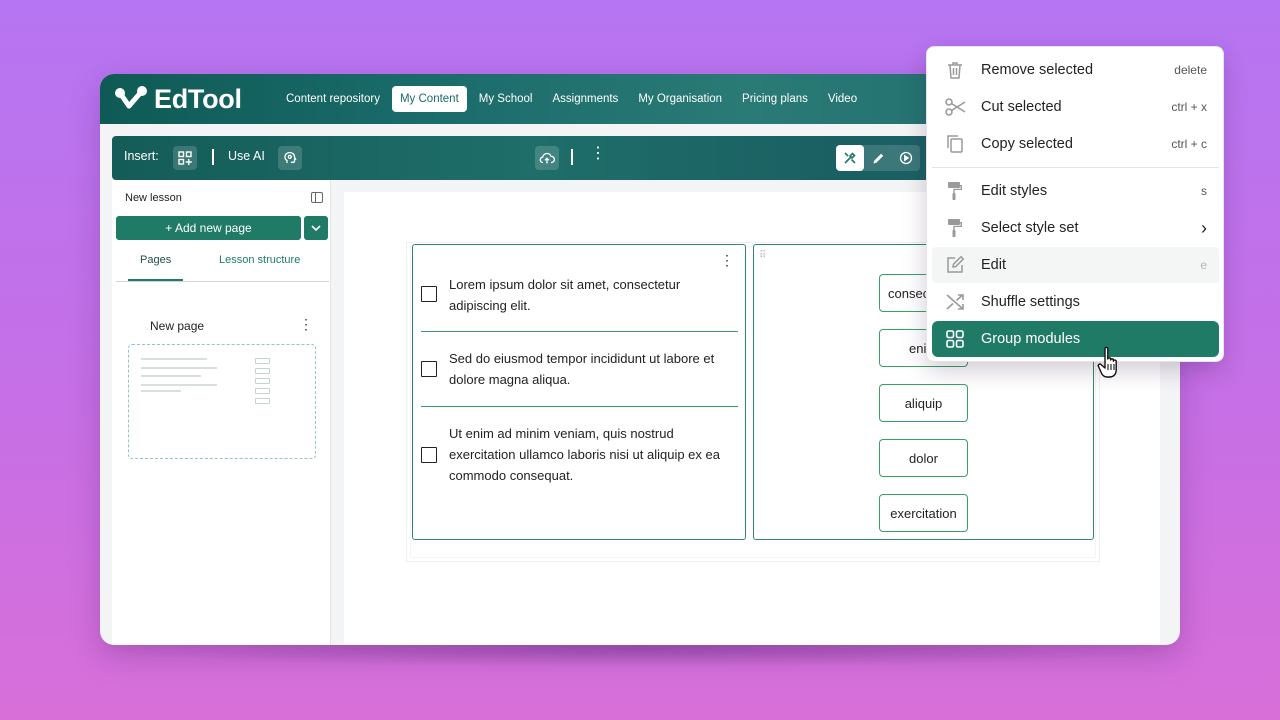 The image size is (1280, 720). I want to click on nav-link-my-organisation: My Organisation, so click(680, 99).